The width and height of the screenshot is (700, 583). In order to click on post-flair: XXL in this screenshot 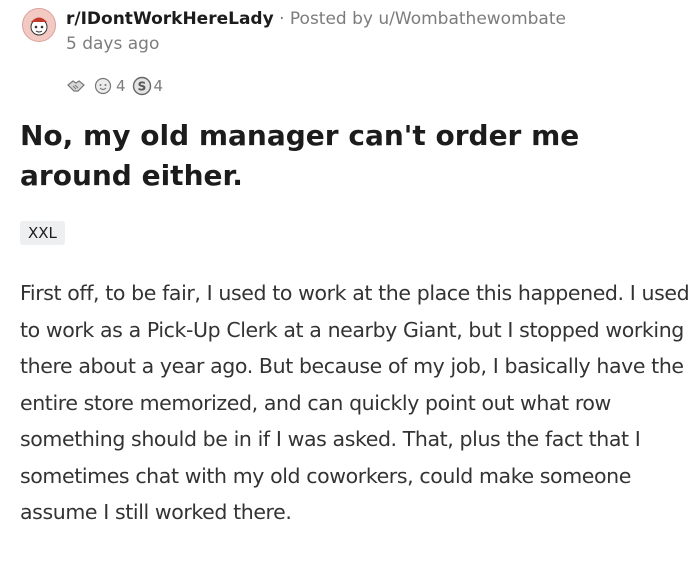, I will do `click(42, 233)`.